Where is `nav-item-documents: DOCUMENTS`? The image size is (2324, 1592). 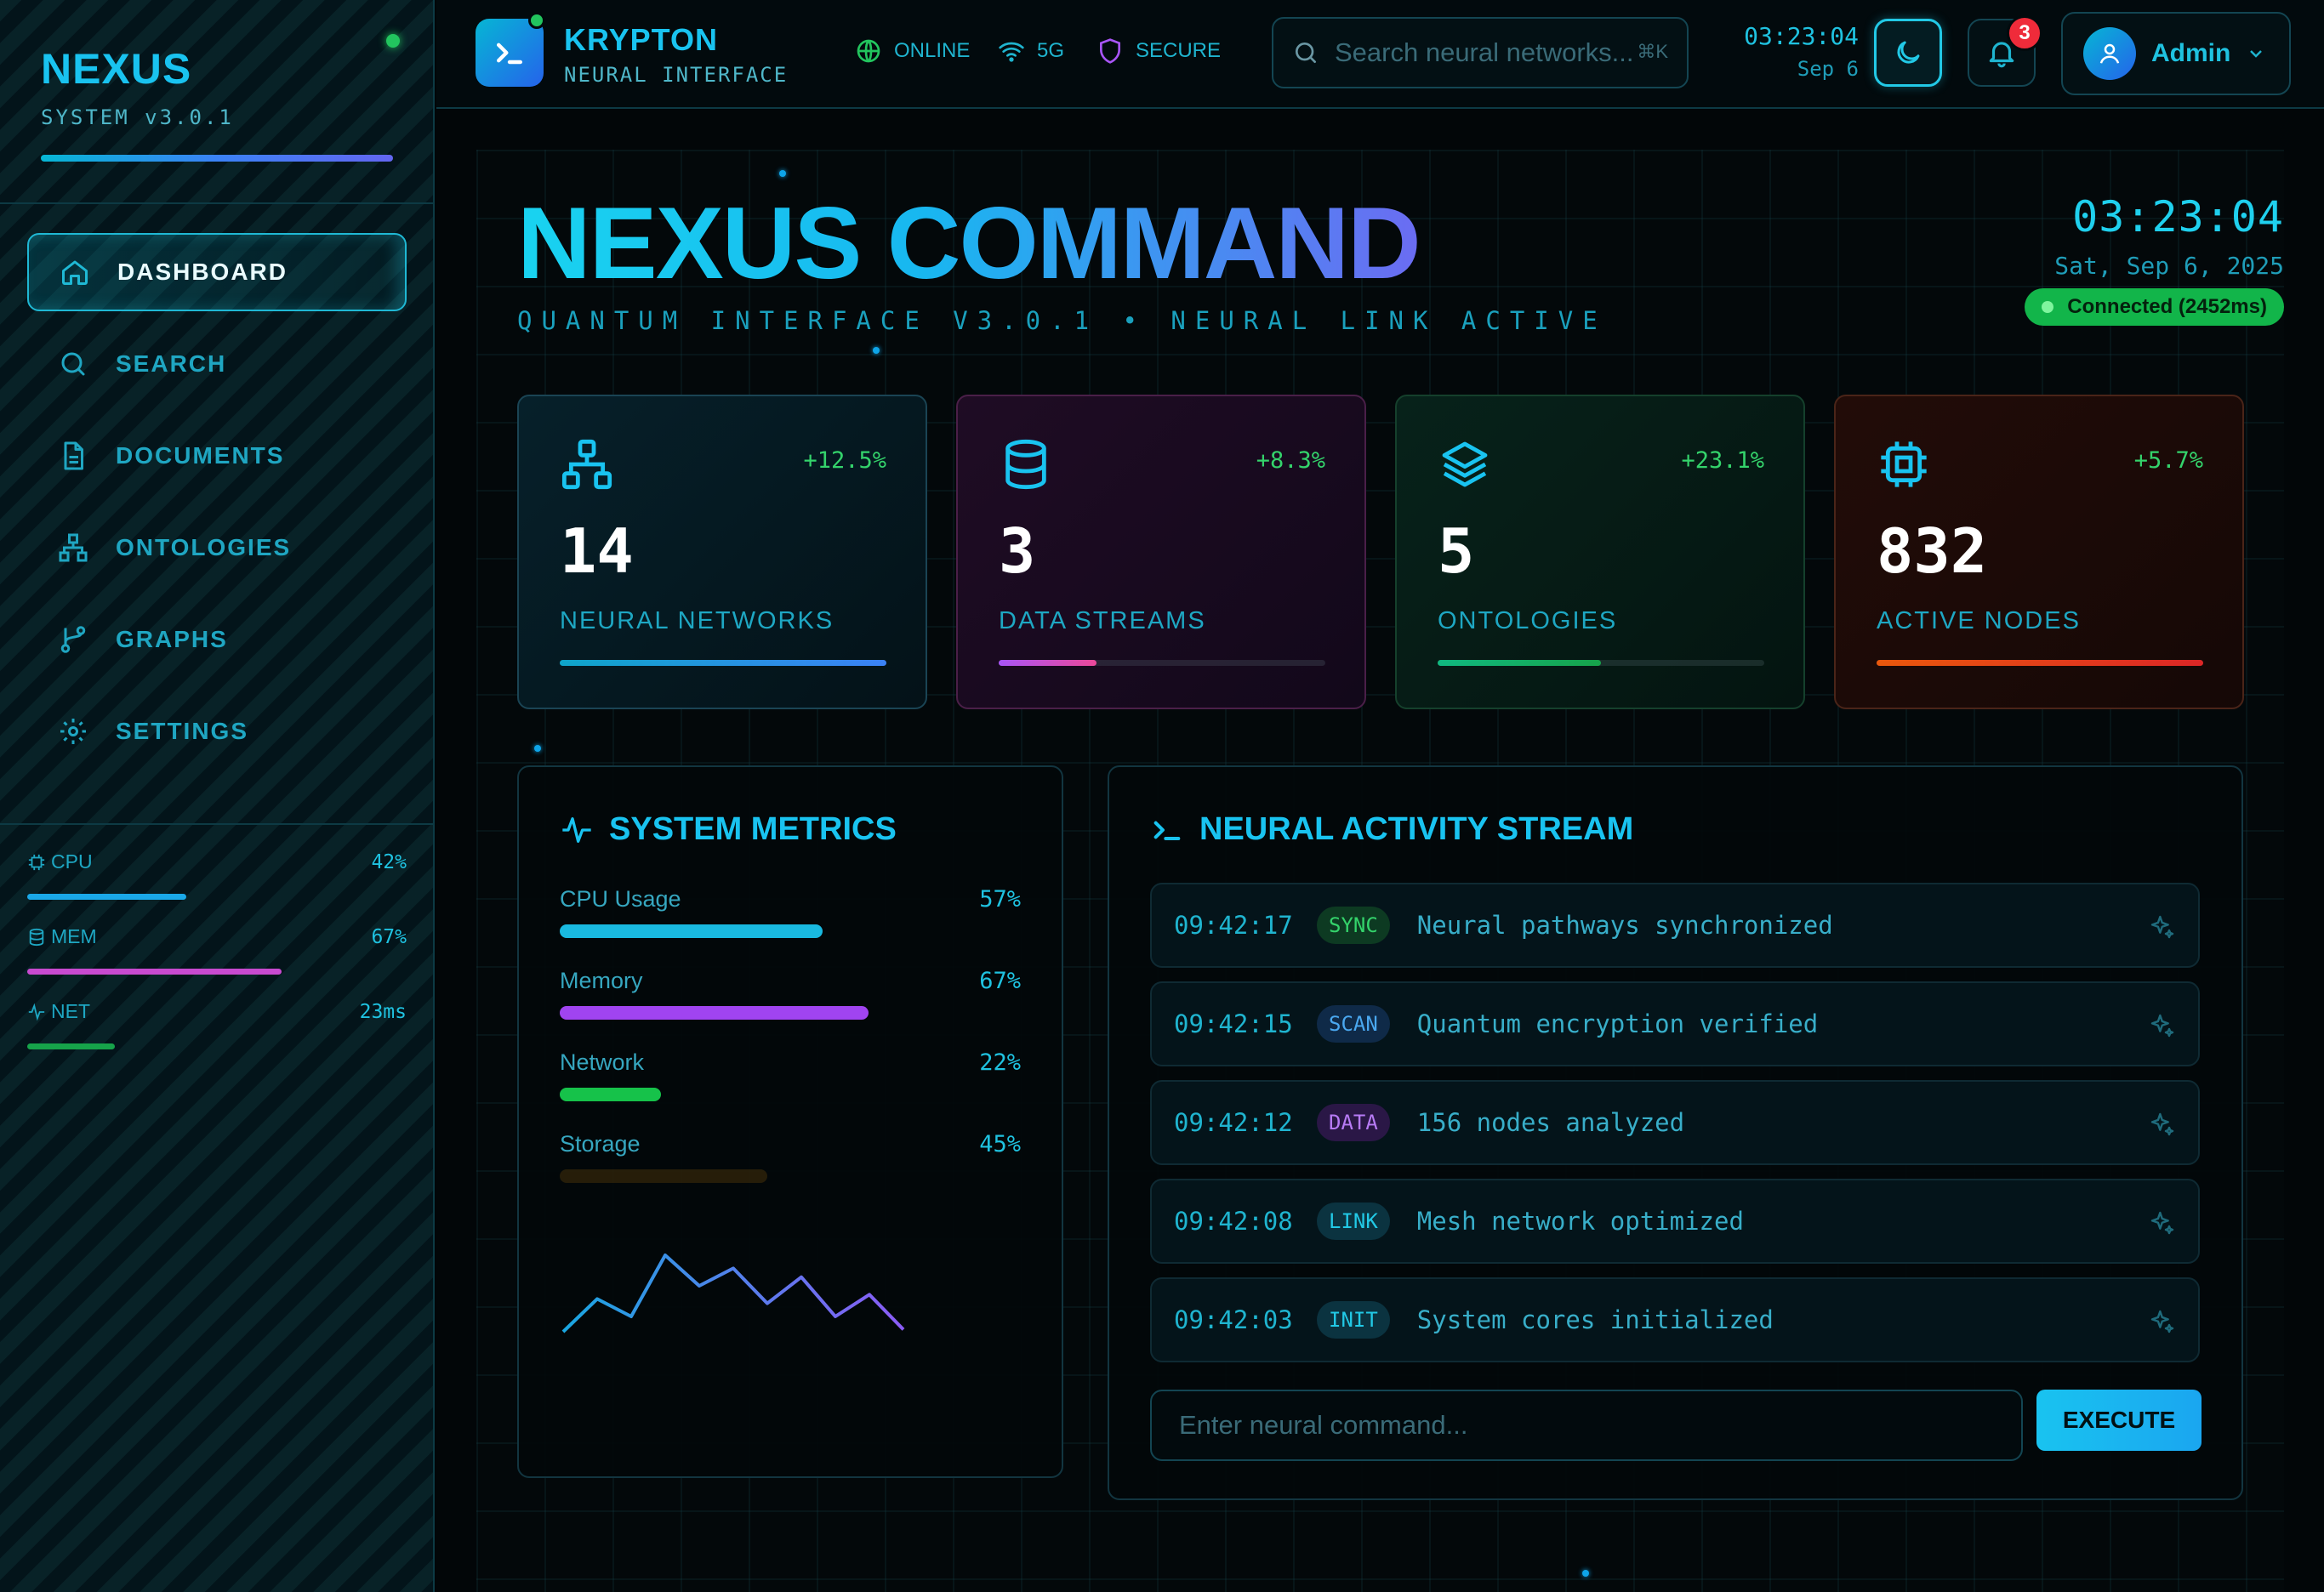 nav-item-documents: DOCUMENTS is located at coordinates (217, 456).